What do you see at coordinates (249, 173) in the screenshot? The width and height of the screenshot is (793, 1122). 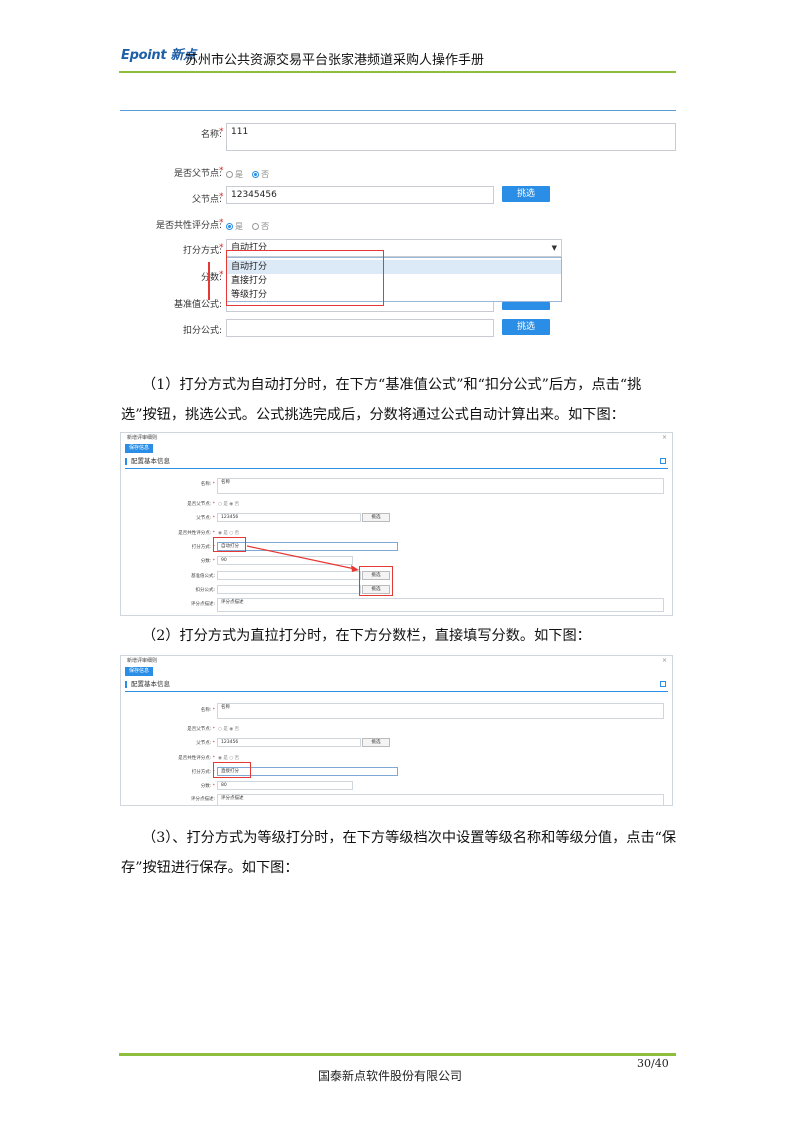 I see `is-parent-radio-group: 是 否` at bounding box center [249, 173].